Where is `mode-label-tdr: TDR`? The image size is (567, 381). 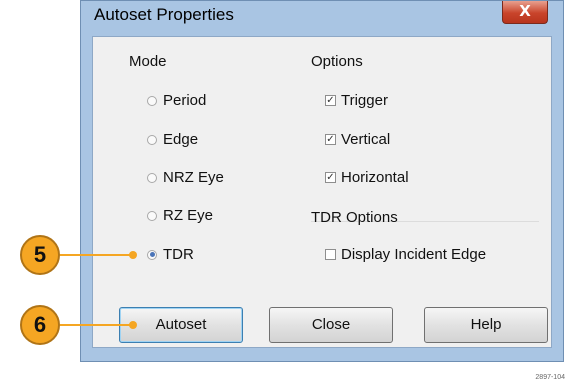
mode-label-tdr: TDR is located at coordinates (178, 254).